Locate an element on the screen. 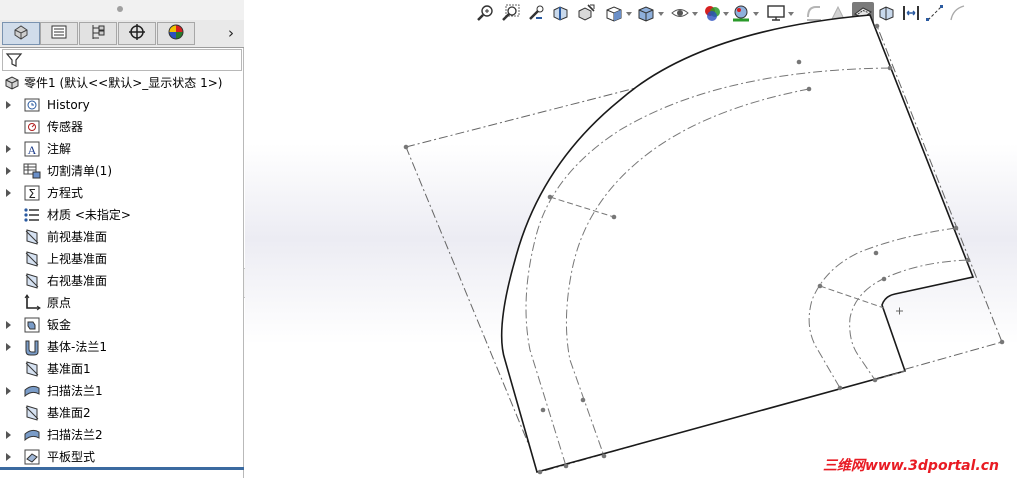 The image size is (1017, 478). cut-list-icon is located at coordinates (32, 171).